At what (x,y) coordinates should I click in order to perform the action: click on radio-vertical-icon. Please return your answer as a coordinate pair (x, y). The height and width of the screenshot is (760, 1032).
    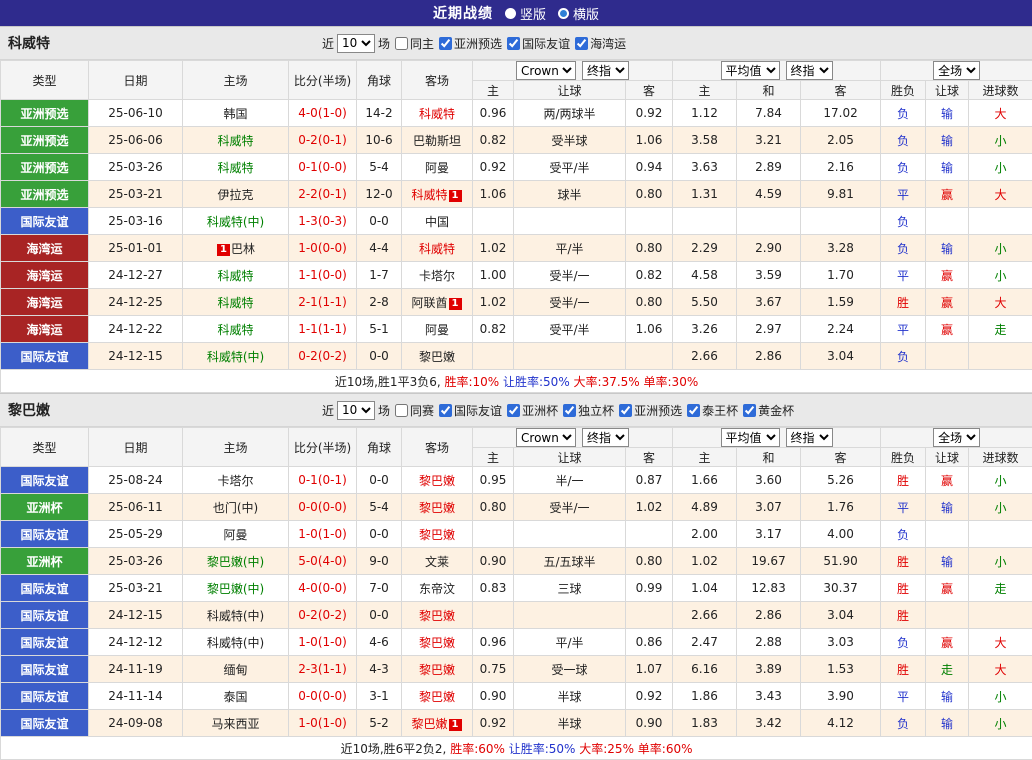
    Looking at the image, I should click on (510, 13).